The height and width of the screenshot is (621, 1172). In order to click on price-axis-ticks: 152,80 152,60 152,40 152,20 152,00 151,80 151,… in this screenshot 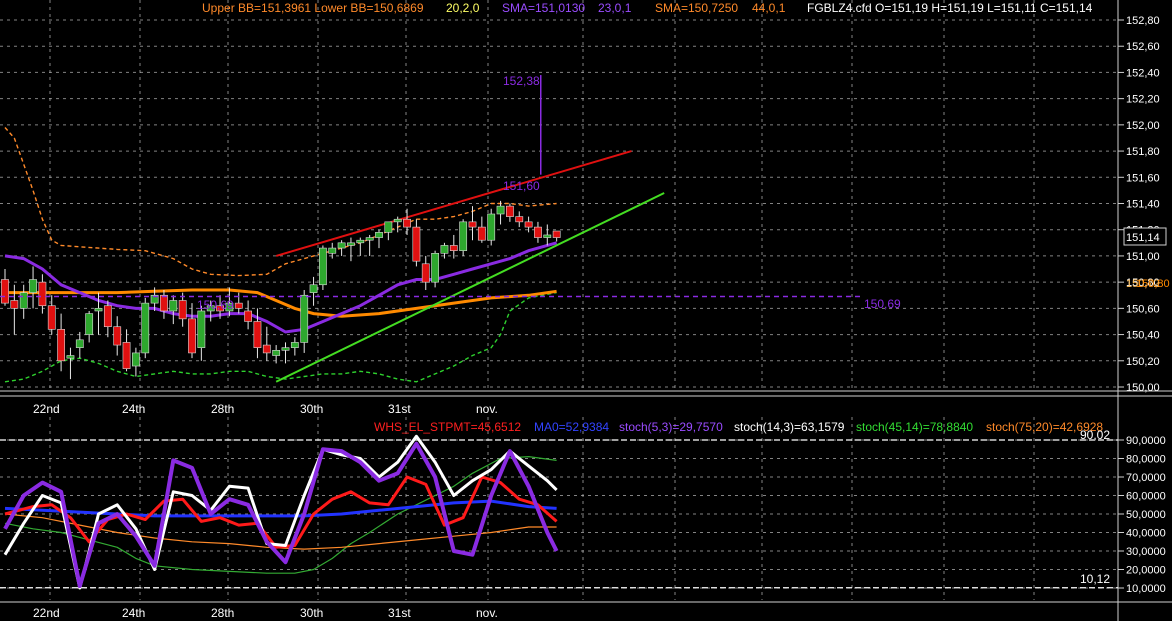, I will do `click(1139, 204)`.